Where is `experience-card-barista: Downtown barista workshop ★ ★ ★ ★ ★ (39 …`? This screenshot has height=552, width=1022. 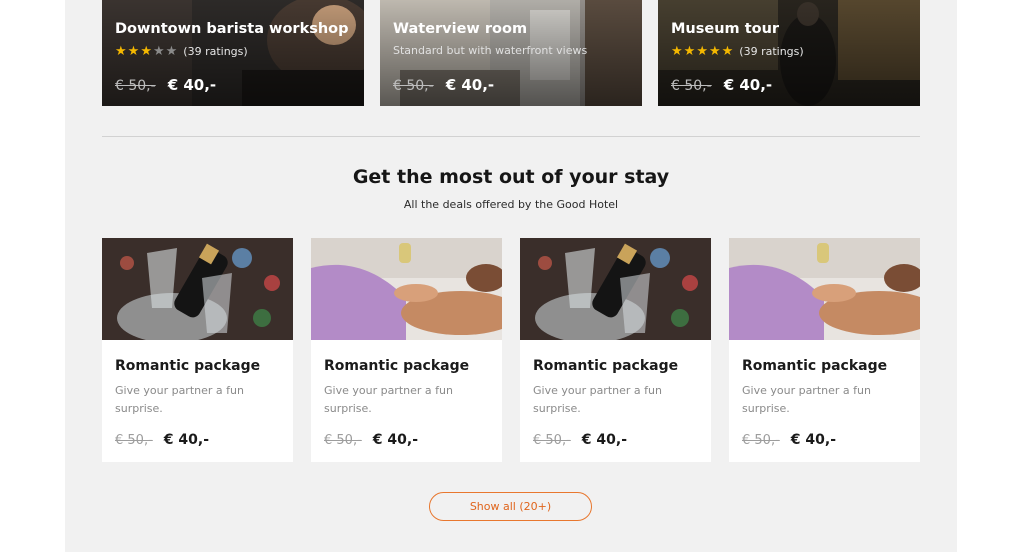
experience-card-barista: Downtown barista workshop ★ ★ ★ ★ ★ (39 … is located at coordinates (233, 53).